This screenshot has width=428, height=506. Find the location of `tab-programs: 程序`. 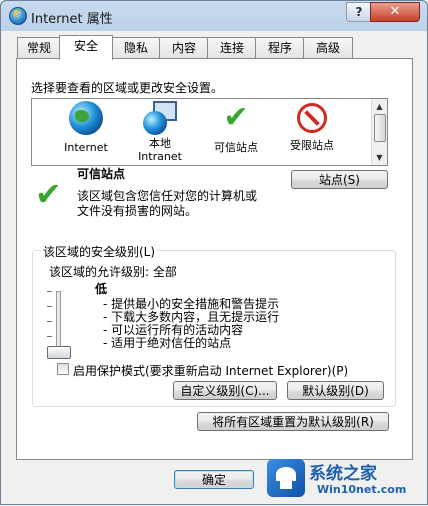

tab-programs: 程序 is located at coordinates (280, 47).